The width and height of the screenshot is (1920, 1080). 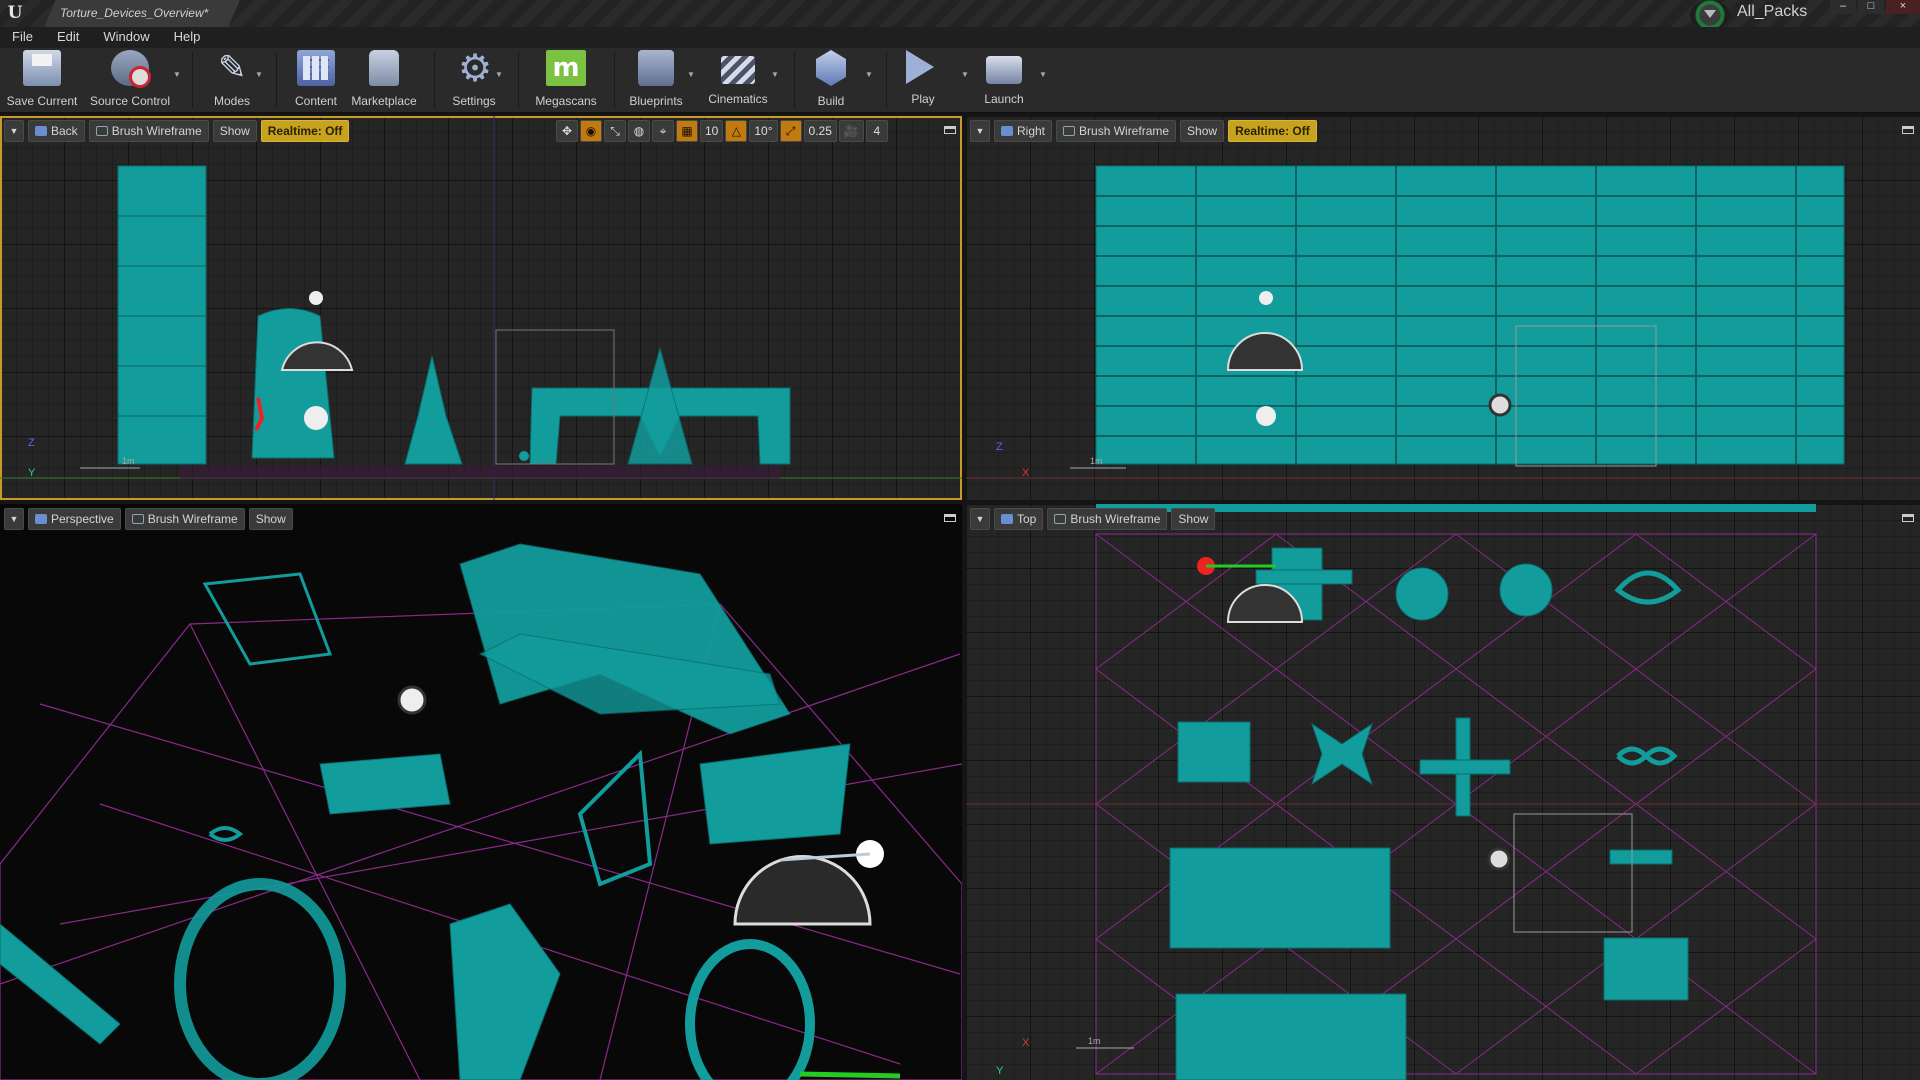 I want to click on modes-dropdown-icon: ▼, so click(x=259, y=75).